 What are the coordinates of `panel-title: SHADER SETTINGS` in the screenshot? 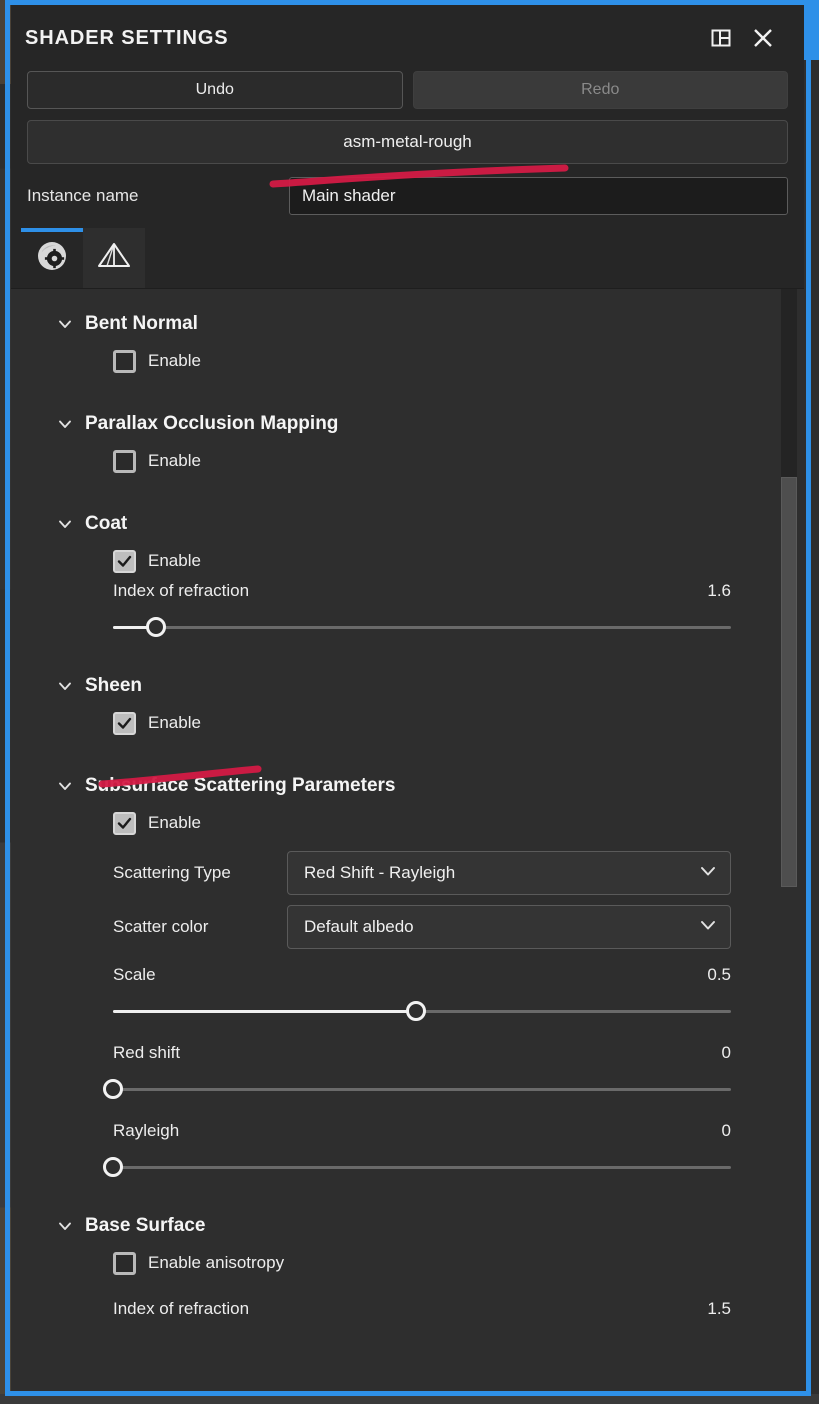 It's located at (127, 37).